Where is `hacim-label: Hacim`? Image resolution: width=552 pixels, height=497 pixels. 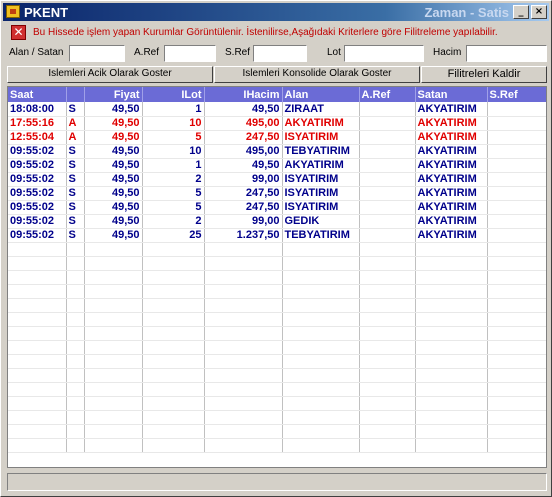
hacim-label: Hacim is located at coordinates (447, 52).